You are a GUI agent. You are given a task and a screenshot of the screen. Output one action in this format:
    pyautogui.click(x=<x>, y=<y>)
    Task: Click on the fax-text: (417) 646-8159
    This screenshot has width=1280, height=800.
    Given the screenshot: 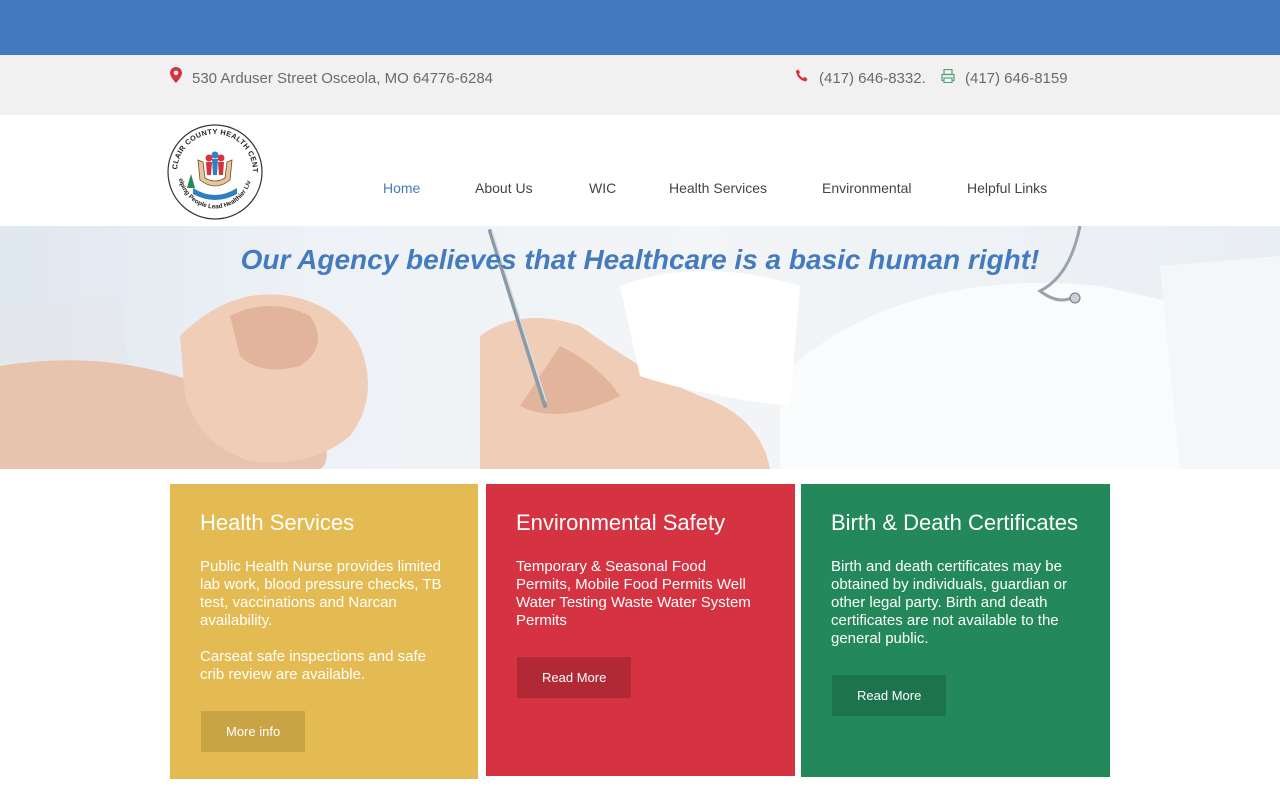 What is the action you would take?
    pyautogui.click(x=1016, y=78)
    